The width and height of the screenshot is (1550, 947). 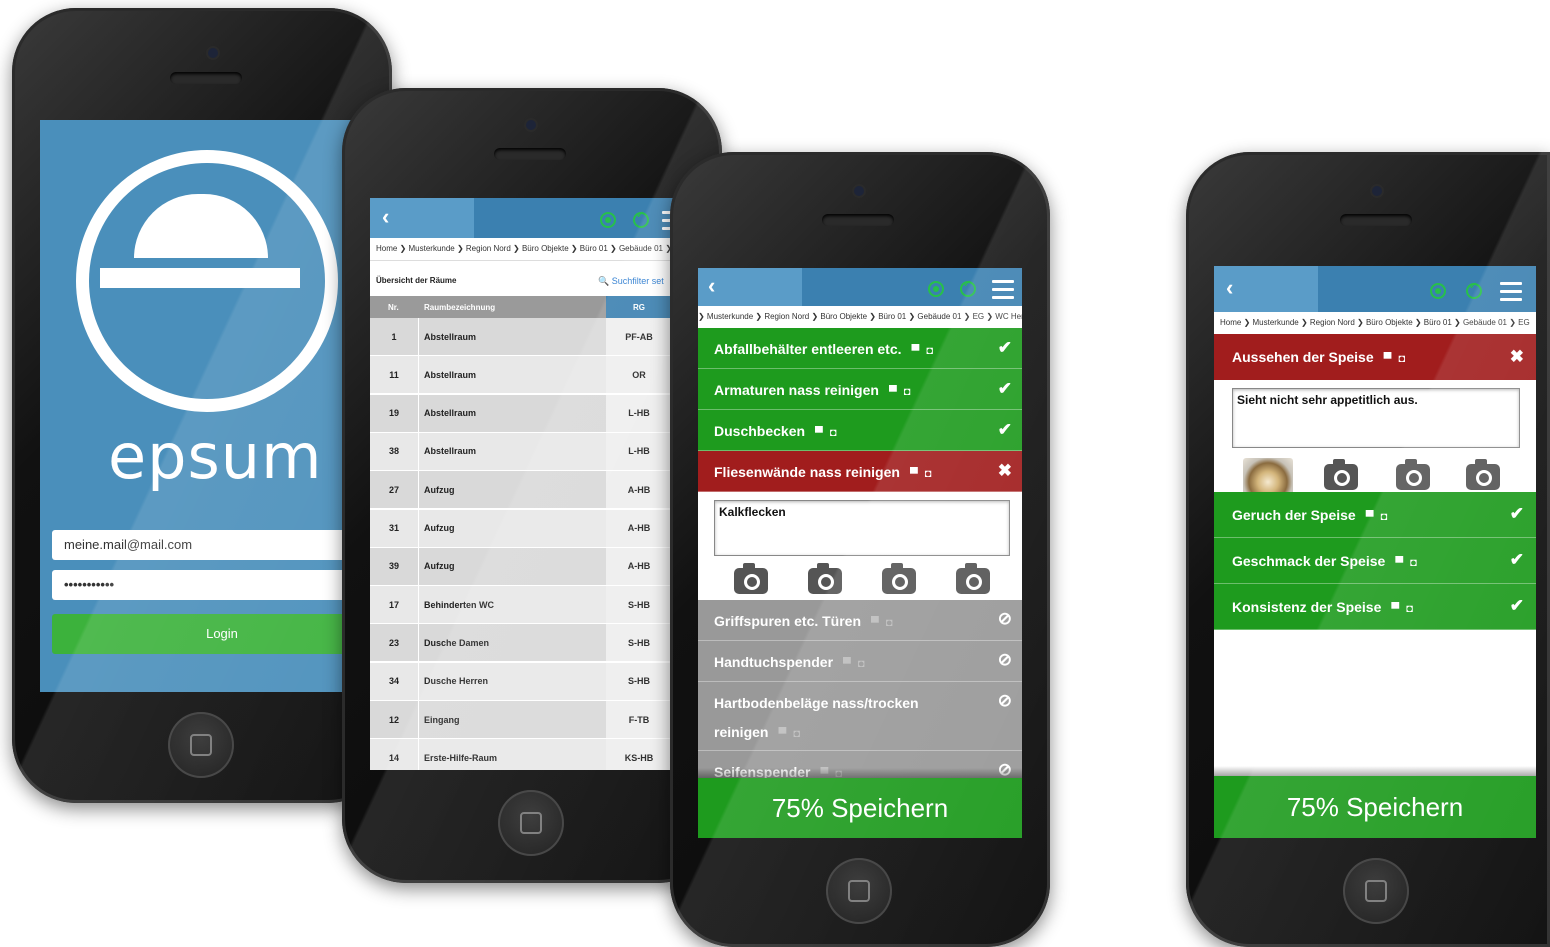 I want to click on check-item: Geruch der Speise ▀ ◘ ✔, so click(x=1375, y=515).